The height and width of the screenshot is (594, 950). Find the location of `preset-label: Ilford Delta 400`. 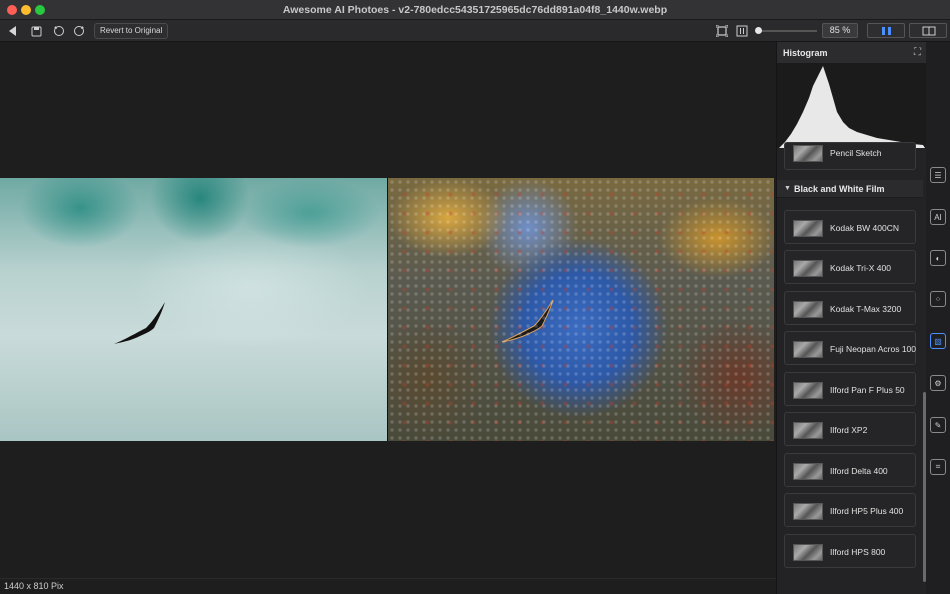

preset-label: Ilford Delta 400 is located at coordinates (859, 471).